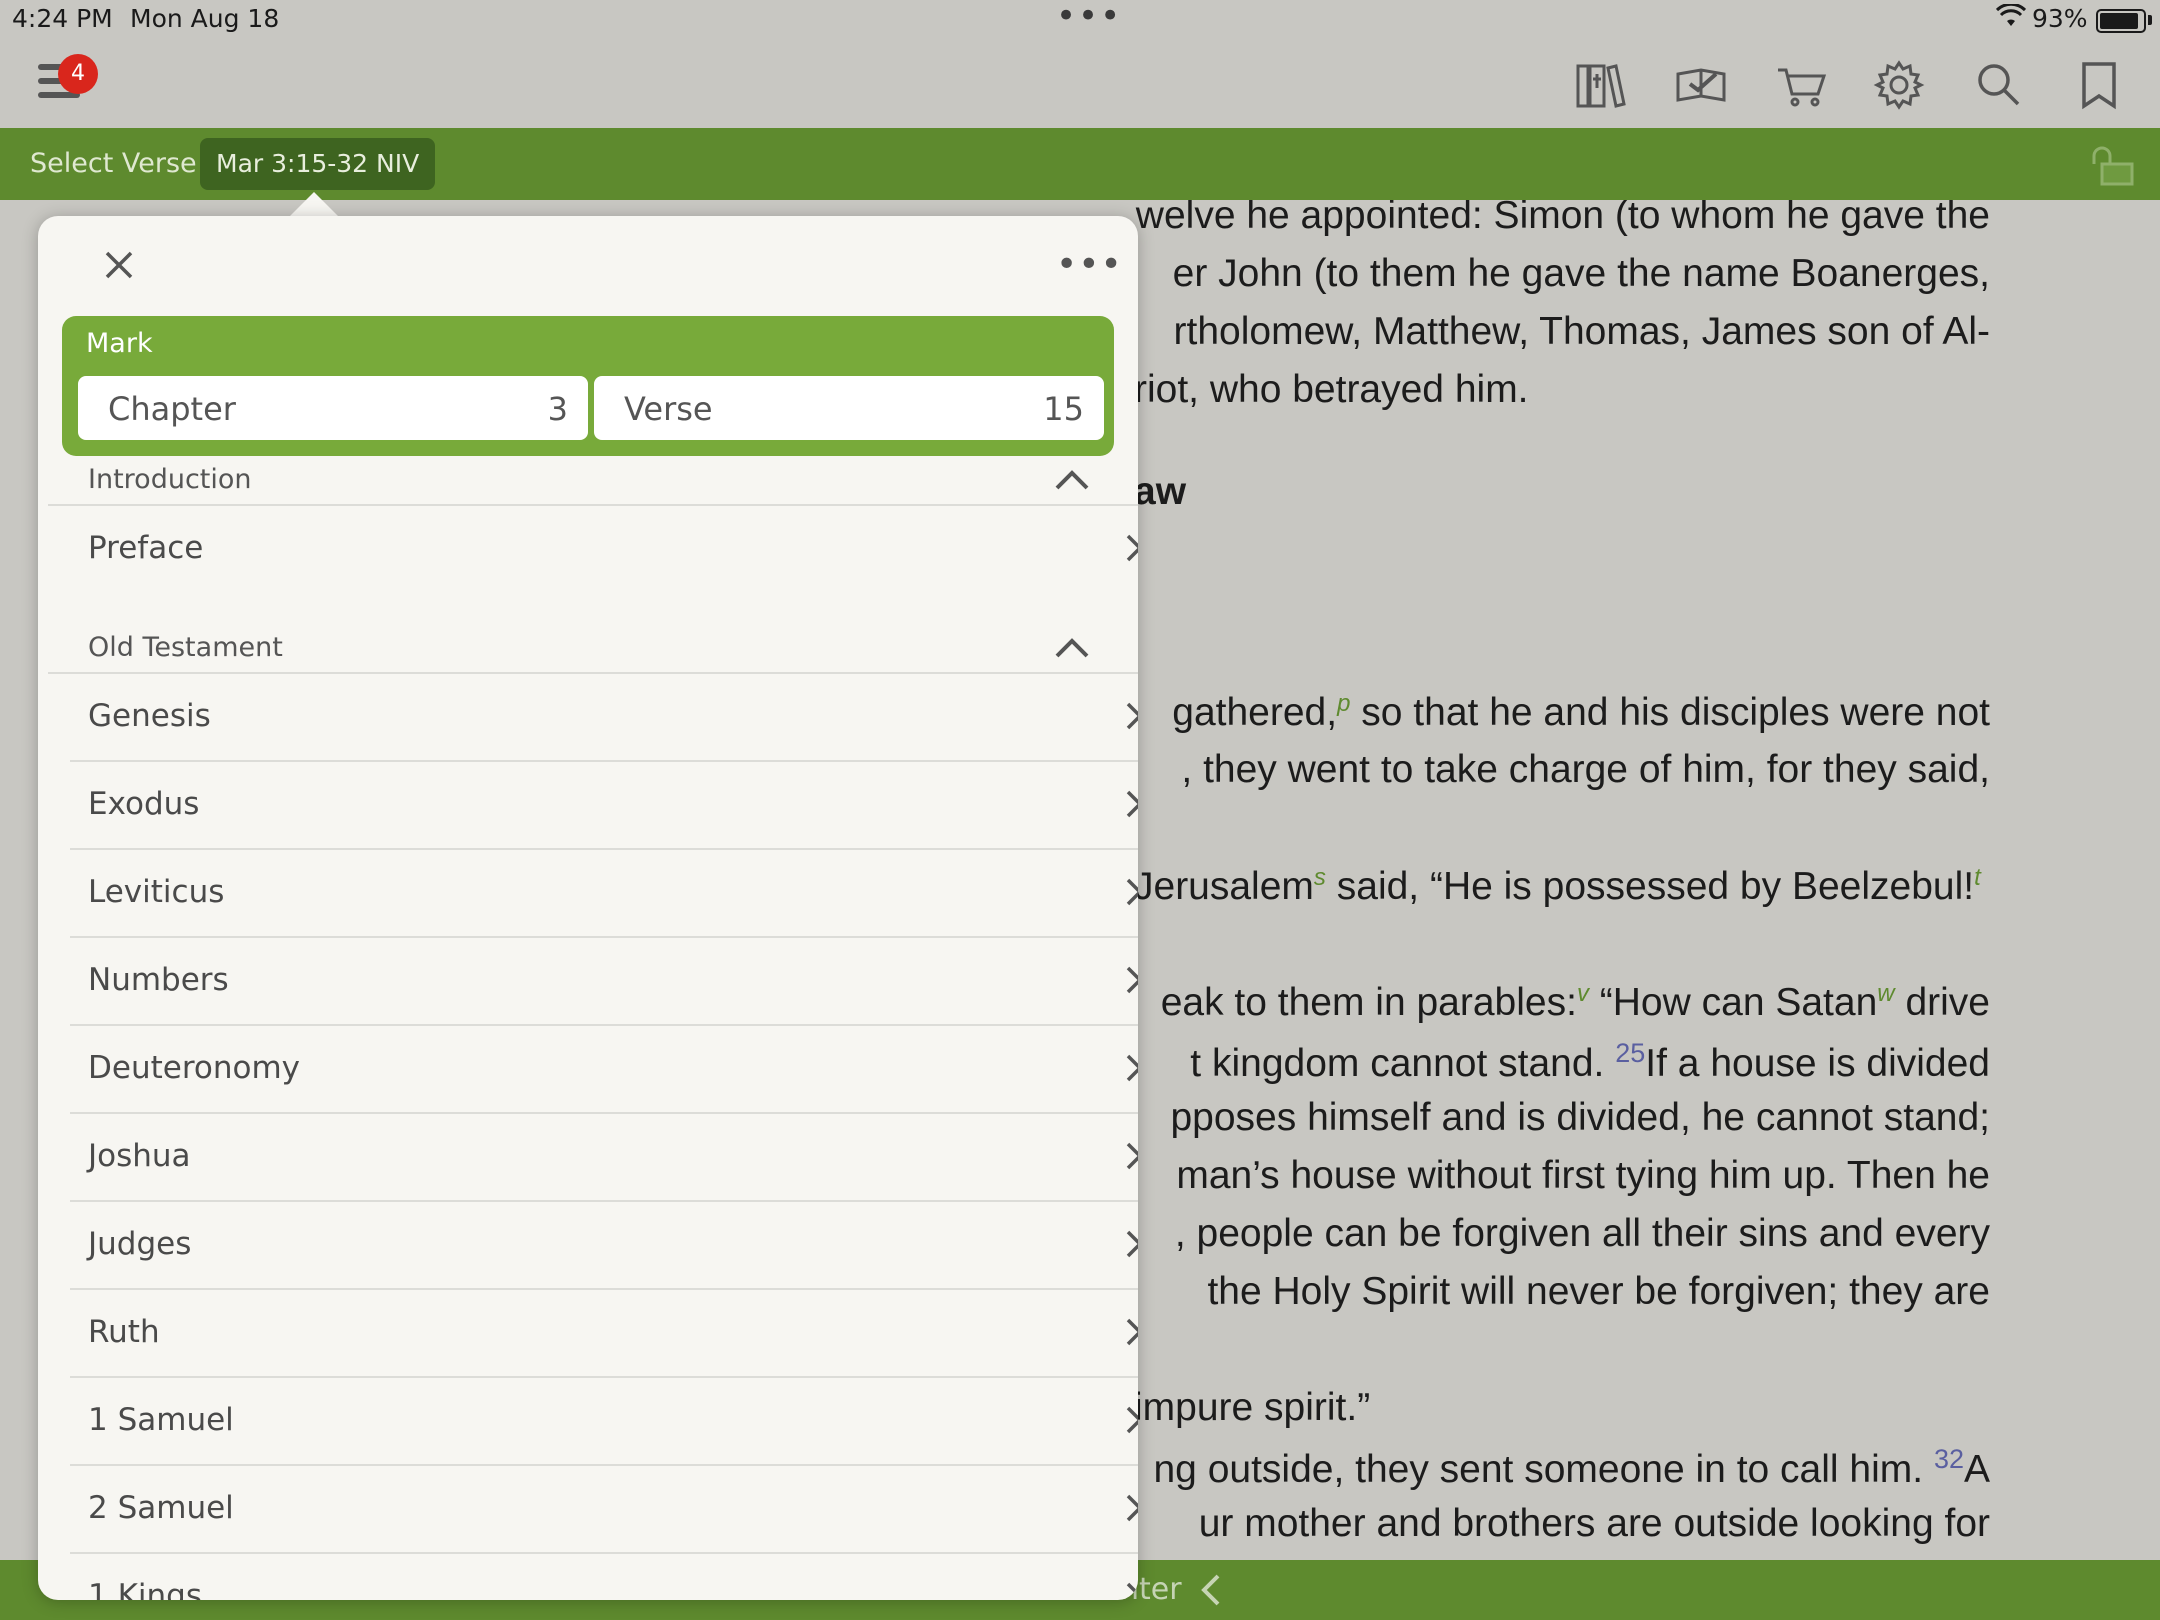 The height and width of the screenshot is (1620, 2160). Describe the element at coordinates (2011, 18) in the screenshot. I see `wifi-icon` at that location.